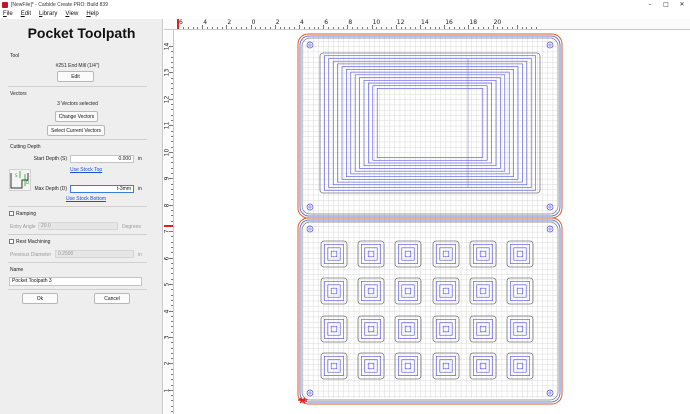  What do you see at coordinates (497, 22) in the screenshot?
I see `ruler-label: 20` at bounding box center [497, 22].